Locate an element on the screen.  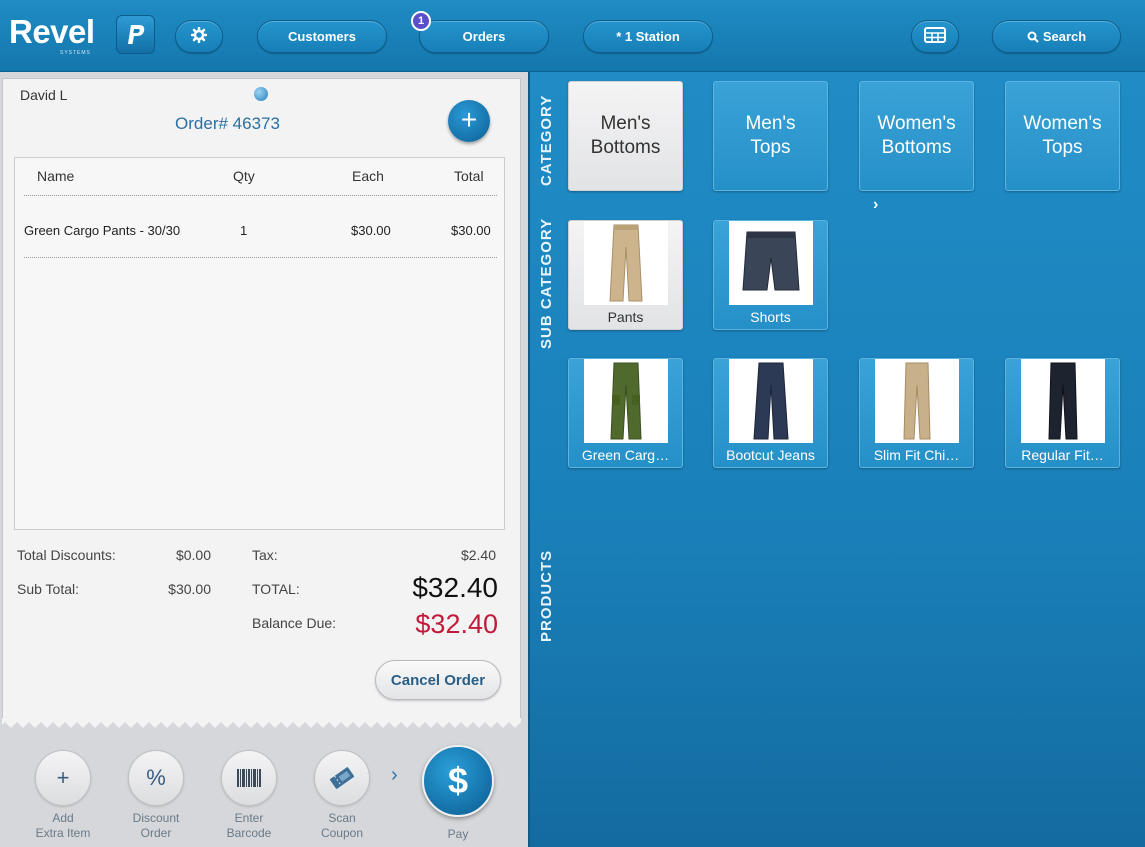
table-layout-button is located at coordinates (935, 36).